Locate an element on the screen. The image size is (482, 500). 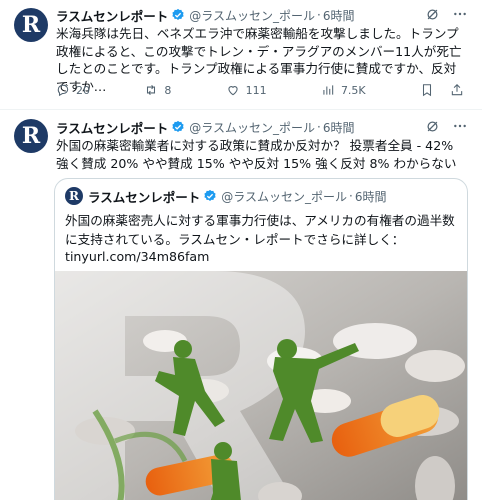
views-icon is located at coordinates (328, 90).